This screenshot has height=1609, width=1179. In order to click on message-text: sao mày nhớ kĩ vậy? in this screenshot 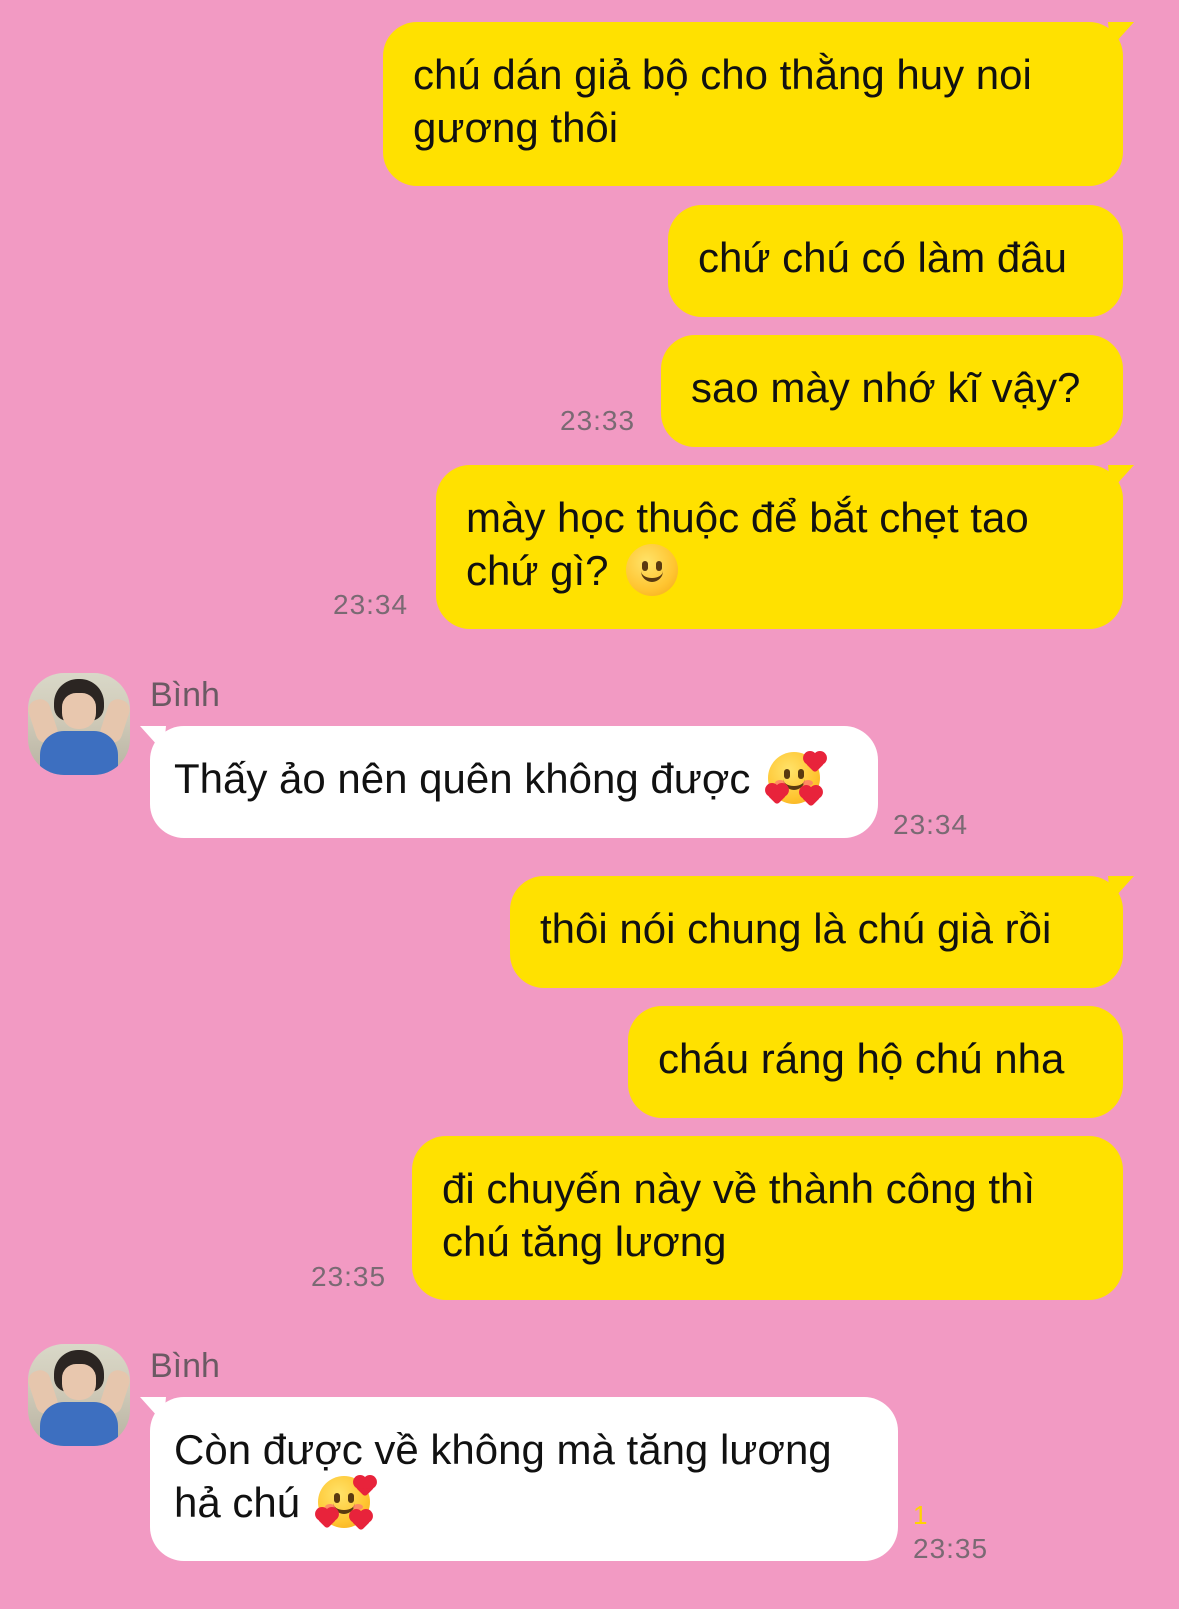, I will do `click(886, 387)`.